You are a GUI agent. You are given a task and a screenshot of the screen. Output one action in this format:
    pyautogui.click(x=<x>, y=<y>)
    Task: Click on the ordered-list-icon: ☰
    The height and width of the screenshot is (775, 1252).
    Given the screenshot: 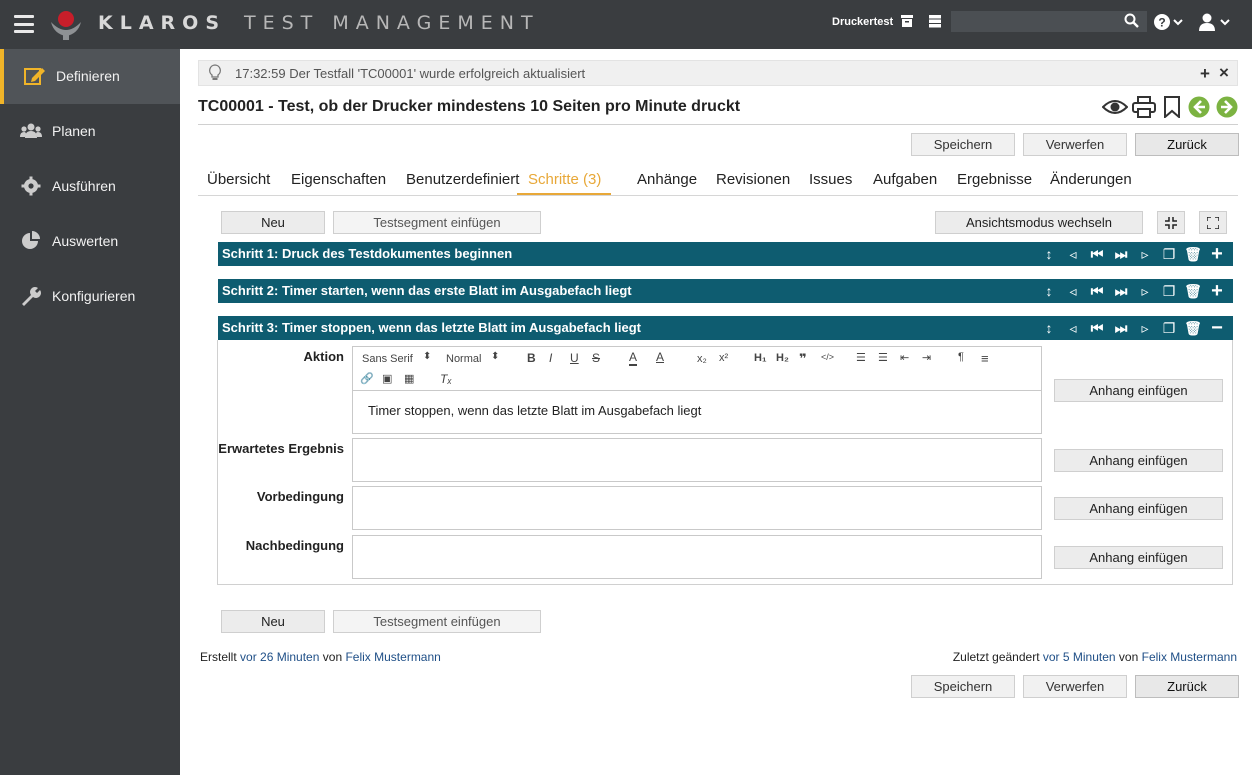 What is the action you would take?
    pyautogui.click(x=861, y=357)
    